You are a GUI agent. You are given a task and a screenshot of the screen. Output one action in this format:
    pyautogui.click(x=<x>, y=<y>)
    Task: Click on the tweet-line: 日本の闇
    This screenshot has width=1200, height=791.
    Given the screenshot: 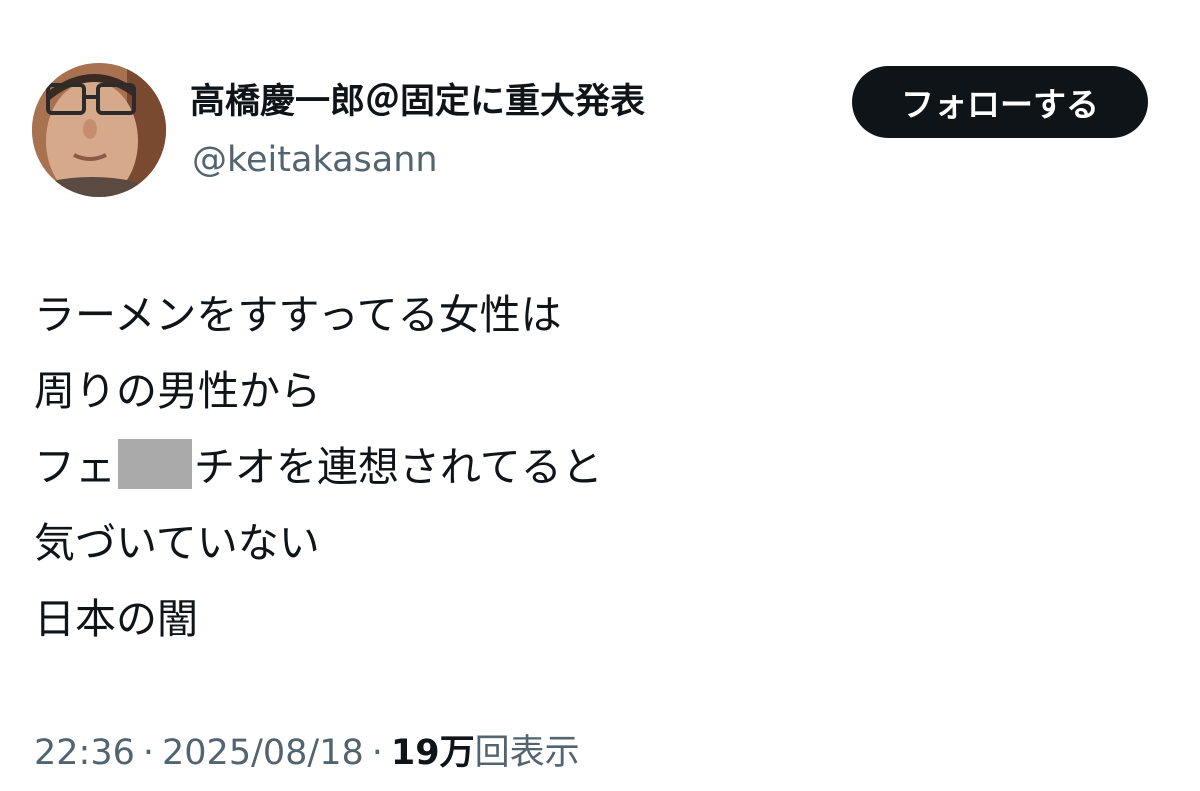 What is the action you would take?
    pyautogui.click(x=116, y=619)
    